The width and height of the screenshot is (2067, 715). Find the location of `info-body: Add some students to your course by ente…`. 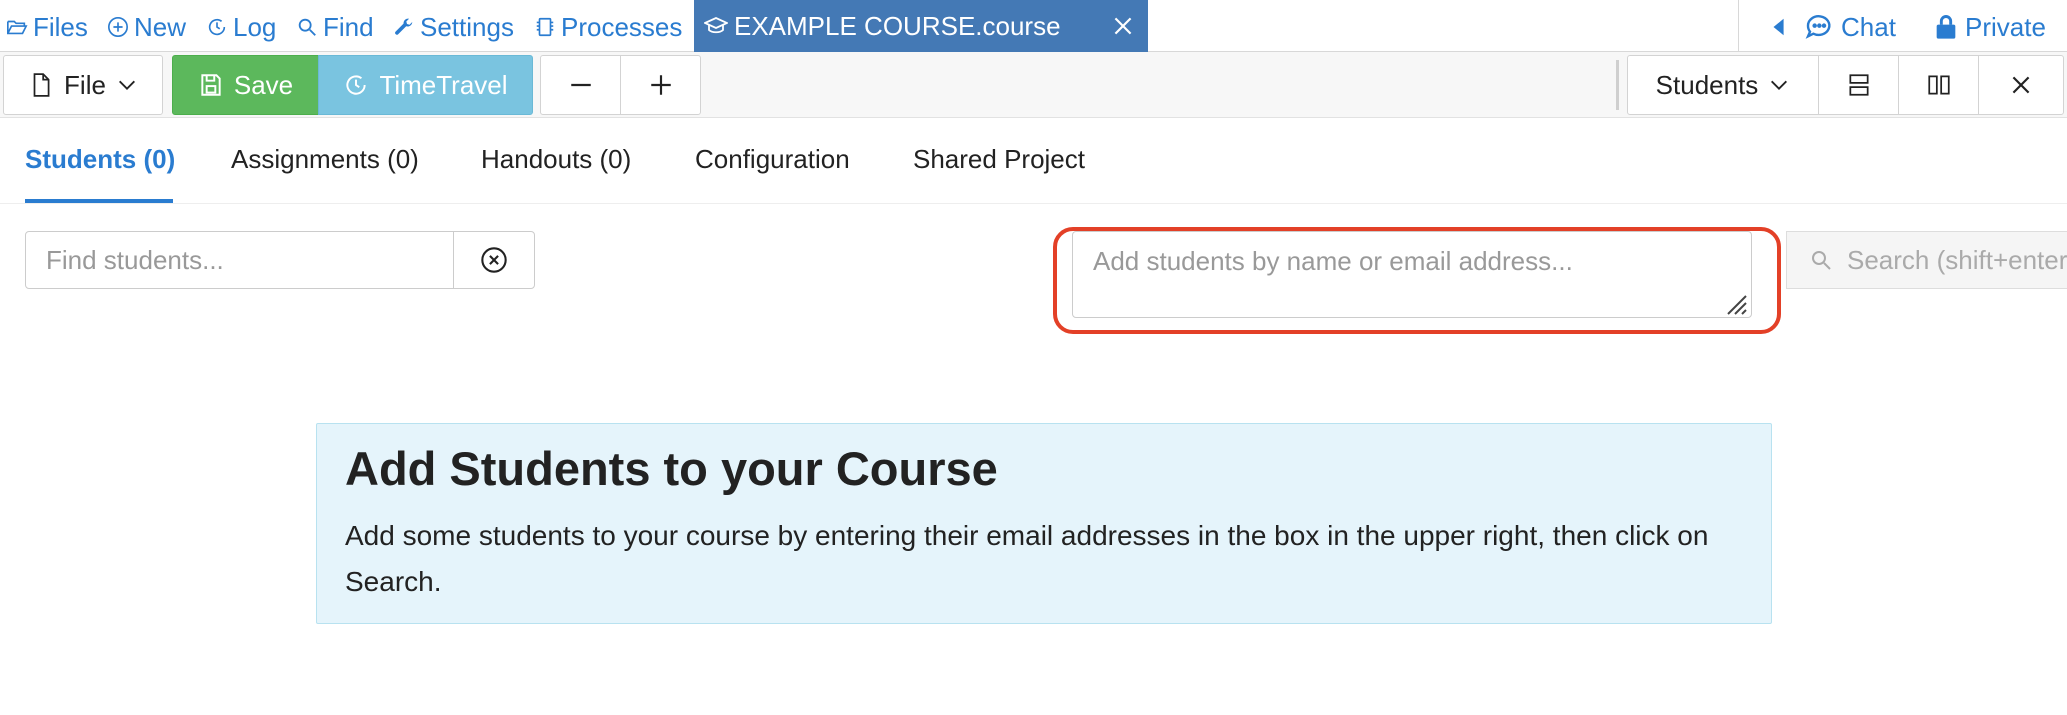

info-body: Add some students to your course by ente… is located at coordinates (1027, 558).